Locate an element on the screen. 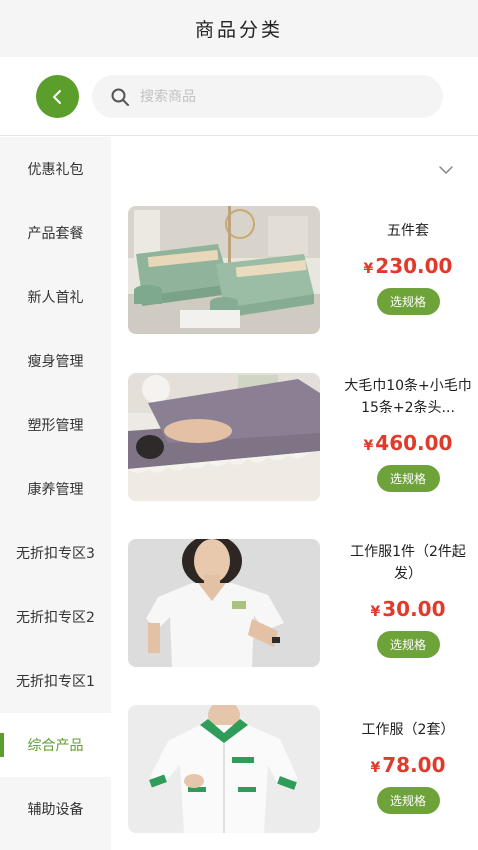 This screenshot has width=478, height=850. product-card: 五件套 ¥230.00 选规格 is located at coordinates (298, 271).